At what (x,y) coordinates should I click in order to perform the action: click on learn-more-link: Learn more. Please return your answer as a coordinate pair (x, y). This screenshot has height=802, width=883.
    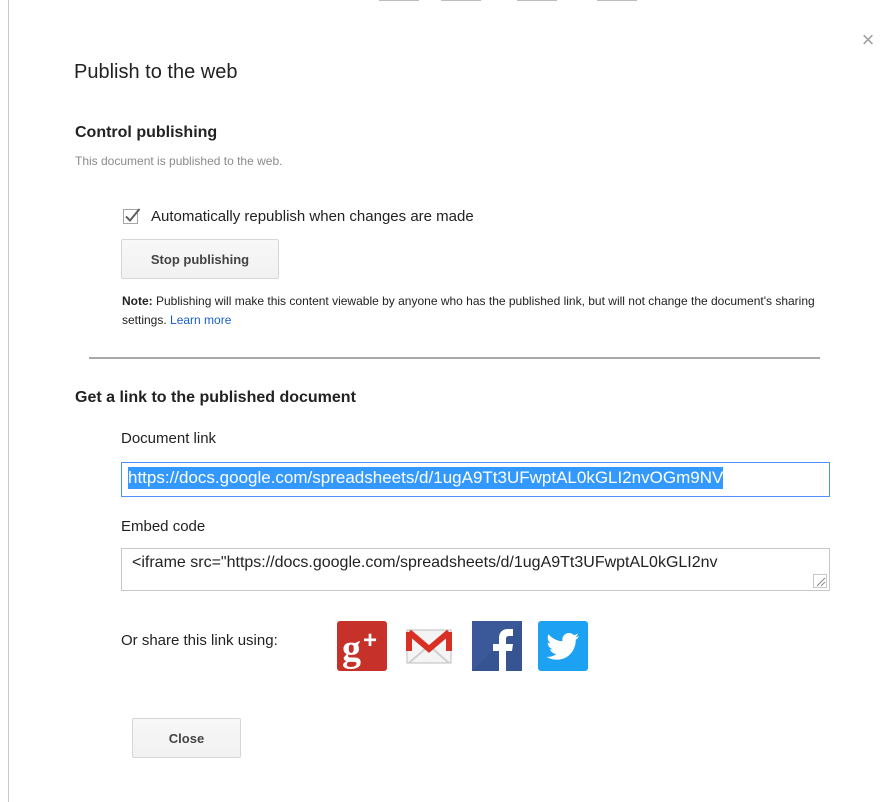
    Looking at the image, I should click on (200, 320).